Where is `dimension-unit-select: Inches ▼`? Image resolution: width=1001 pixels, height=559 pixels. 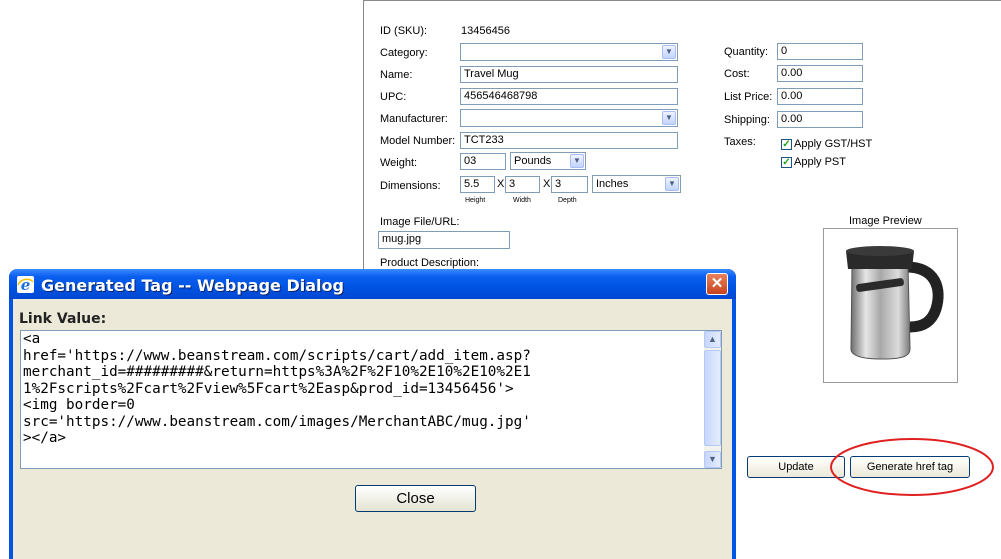 dimension-unit-select: Inches ▼ is located at coordinates (636, 184).